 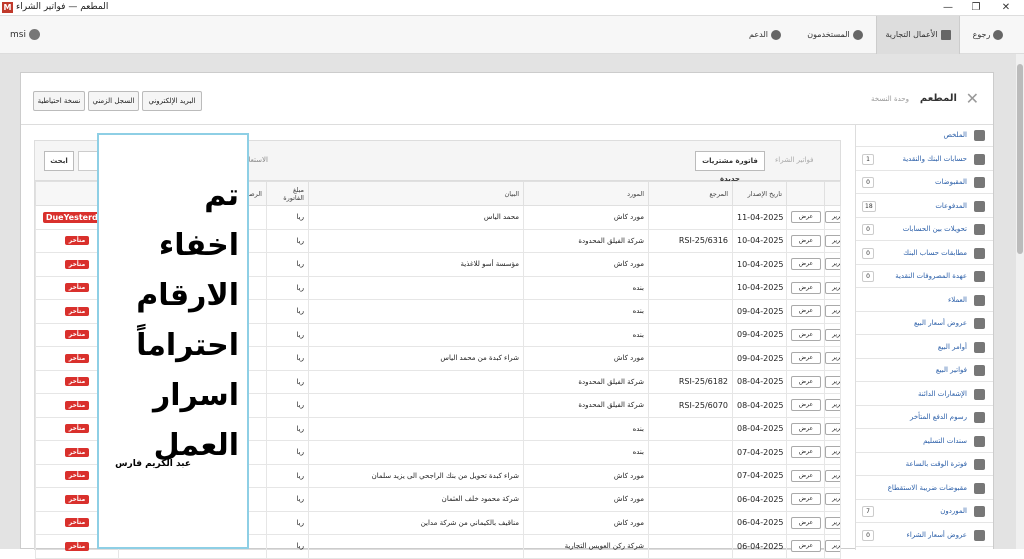 I want to click on customers-icon, so click(x=979, y=300).